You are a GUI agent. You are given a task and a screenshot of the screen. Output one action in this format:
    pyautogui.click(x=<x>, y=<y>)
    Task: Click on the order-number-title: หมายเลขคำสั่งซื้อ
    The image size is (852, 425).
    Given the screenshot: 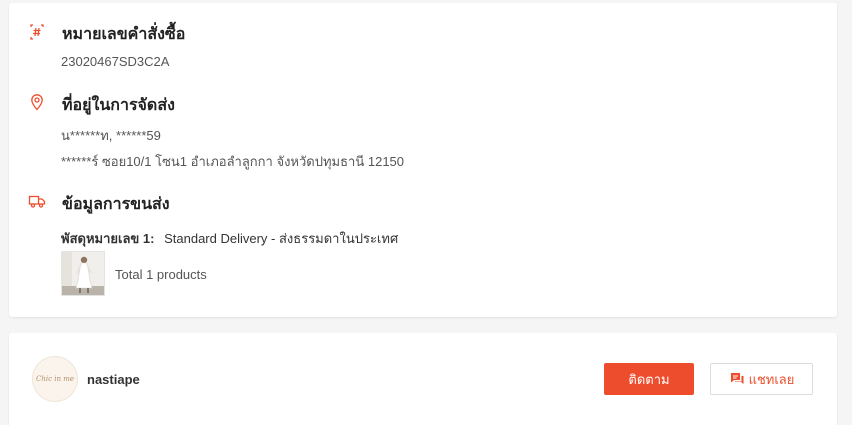 What is the action you would take?
    pyautogui.click(x=124, y=34)
    